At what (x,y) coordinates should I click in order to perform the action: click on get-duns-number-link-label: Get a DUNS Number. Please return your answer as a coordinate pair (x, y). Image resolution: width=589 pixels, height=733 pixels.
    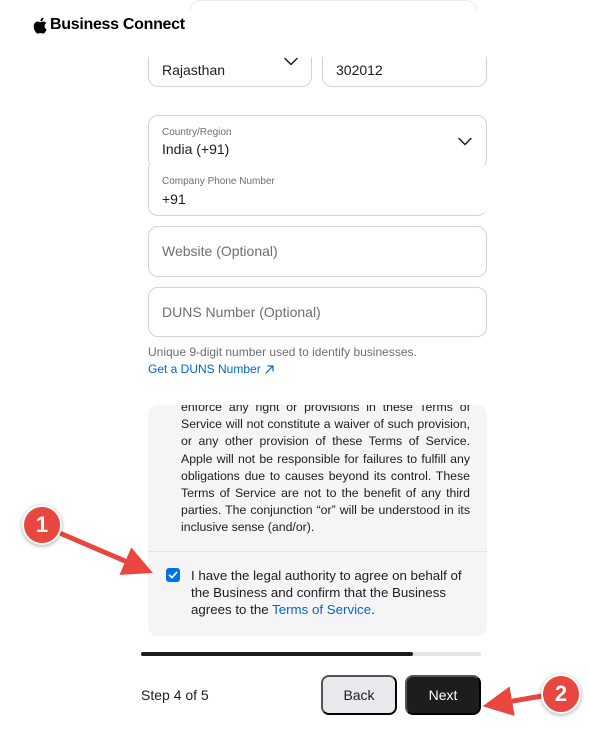
    Looking at the image, I should click on (204, 369).